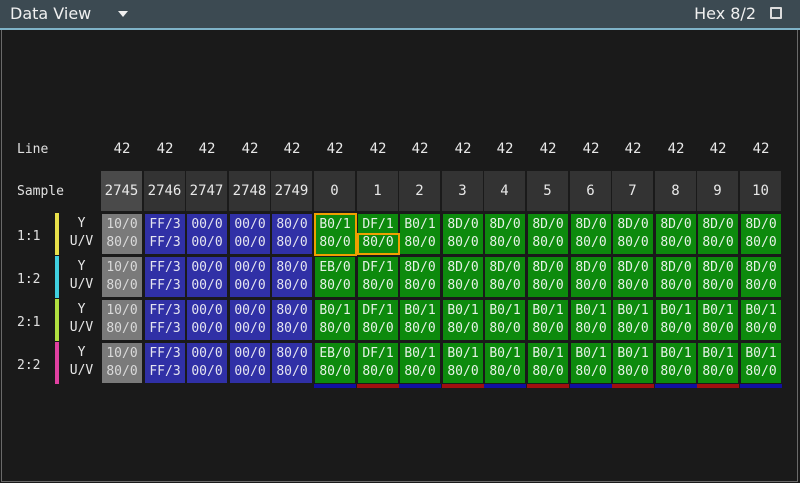 The height and width of the screenshot is (483, 800). What do you see at coordinates (81, 327) in the screenshot?
I see `uv-label: U/V` at bounding box center [81, 327].